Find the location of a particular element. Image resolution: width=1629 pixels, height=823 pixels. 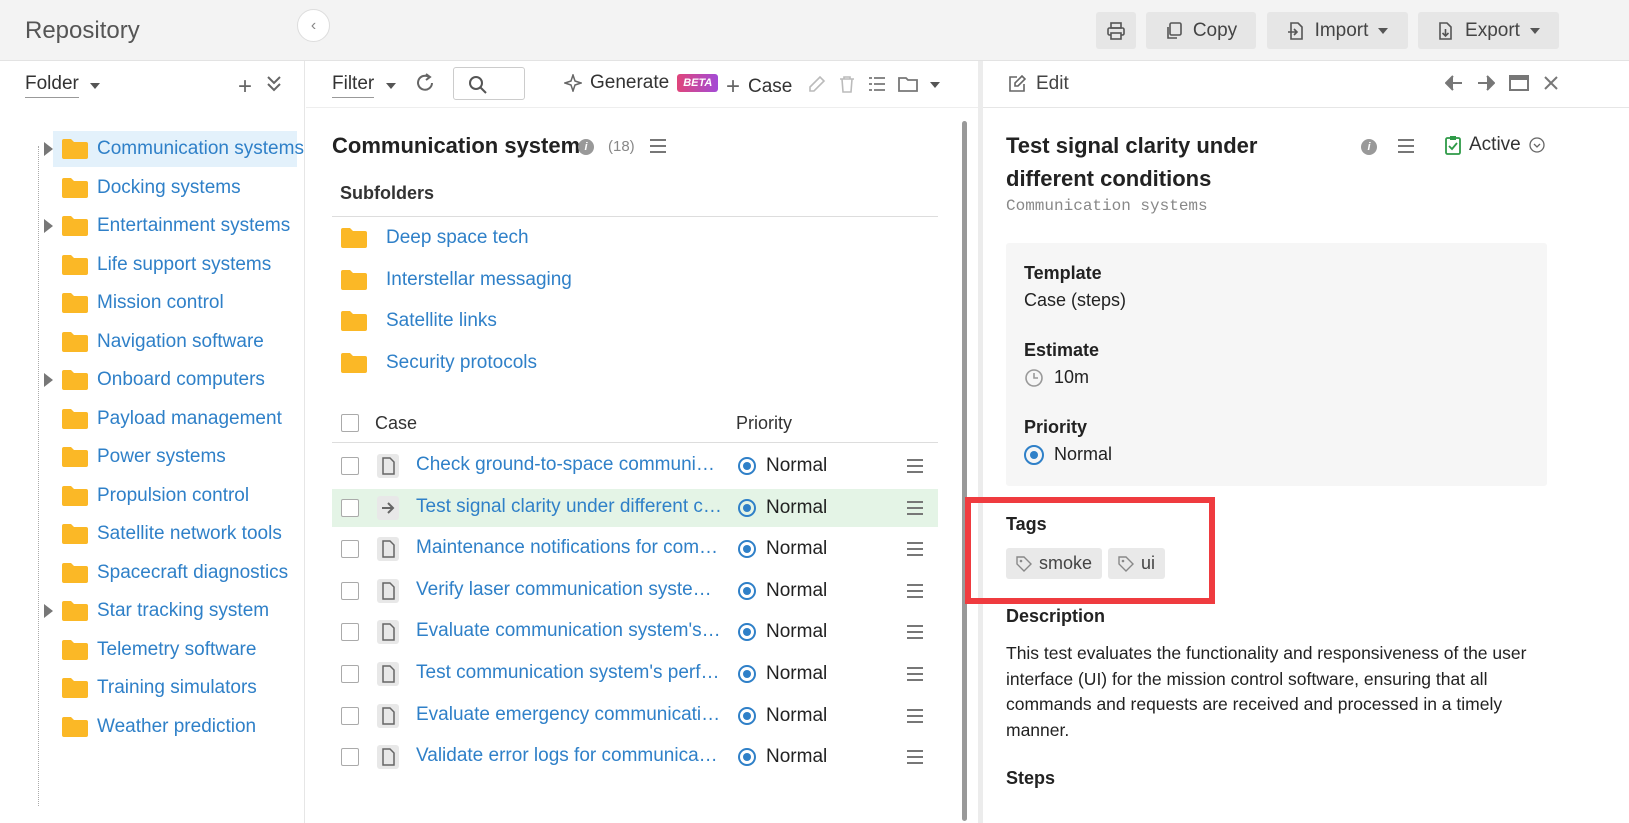

detail-nav is located at coordinates (1502, 83).